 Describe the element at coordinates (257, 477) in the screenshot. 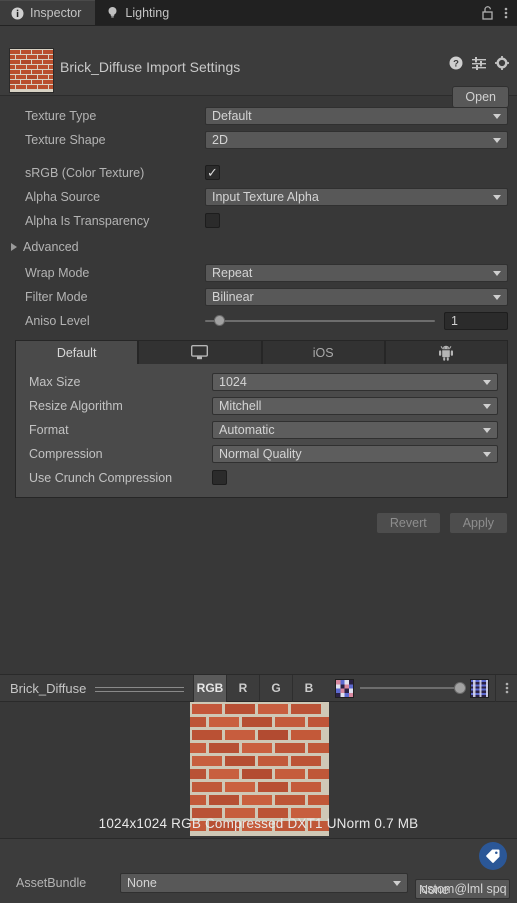

I see `row-use-crunch-compression: Use Crunch Compression` at that location.